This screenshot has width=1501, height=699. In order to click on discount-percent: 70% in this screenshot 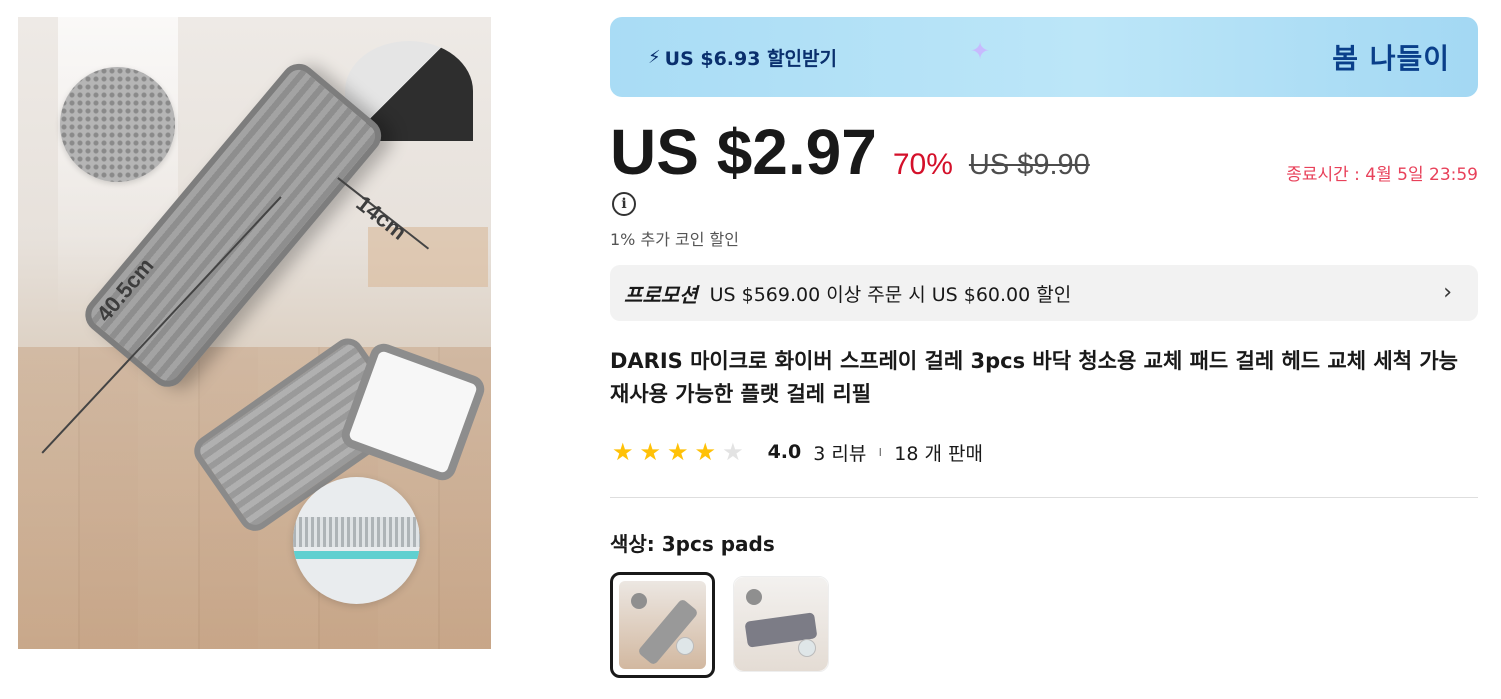, I will do `click(922, 164)`.